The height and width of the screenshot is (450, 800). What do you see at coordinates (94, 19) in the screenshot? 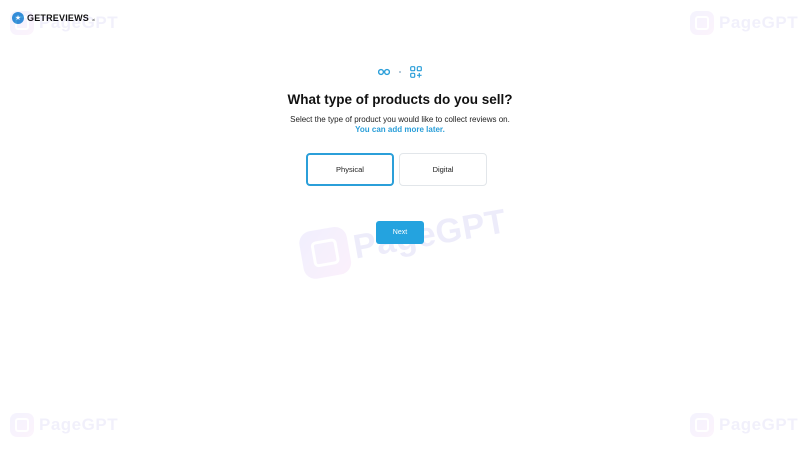
I see `brand-suffix: ai` at bounding box center [94, 19].